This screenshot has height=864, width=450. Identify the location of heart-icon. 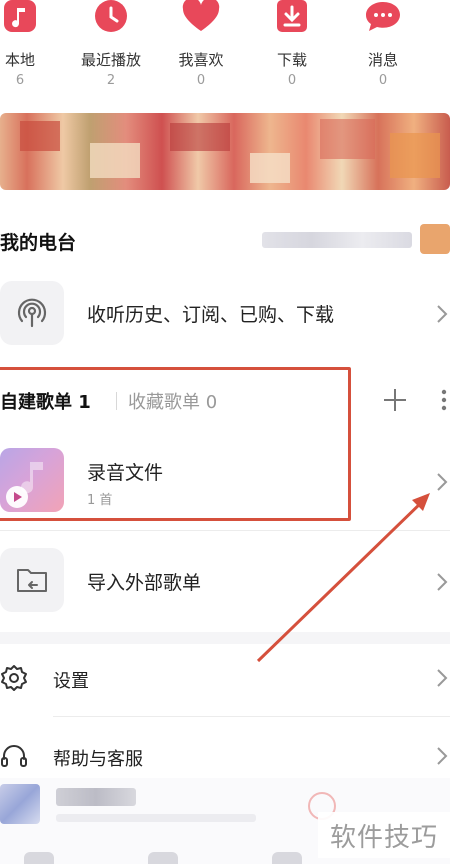
(201, 17).